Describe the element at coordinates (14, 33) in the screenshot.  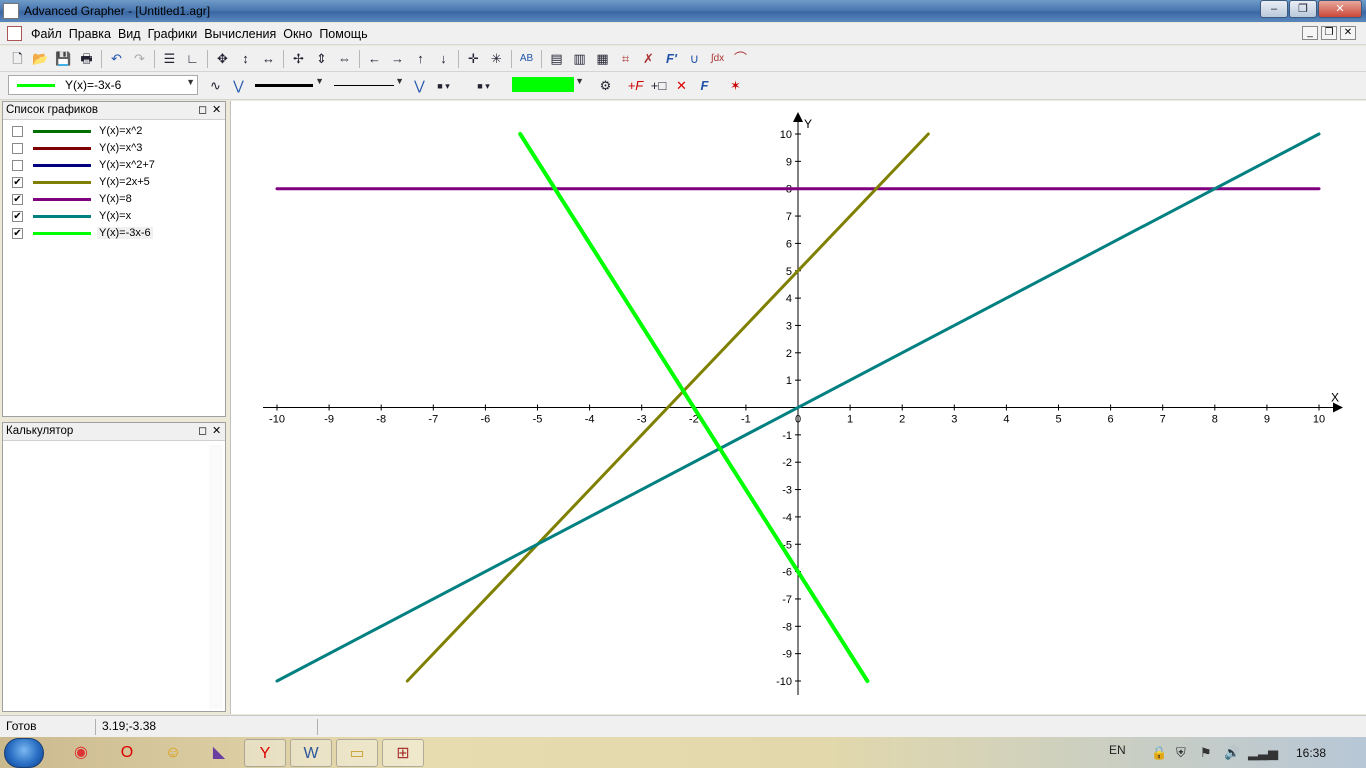
I see `document-icon` at that location.